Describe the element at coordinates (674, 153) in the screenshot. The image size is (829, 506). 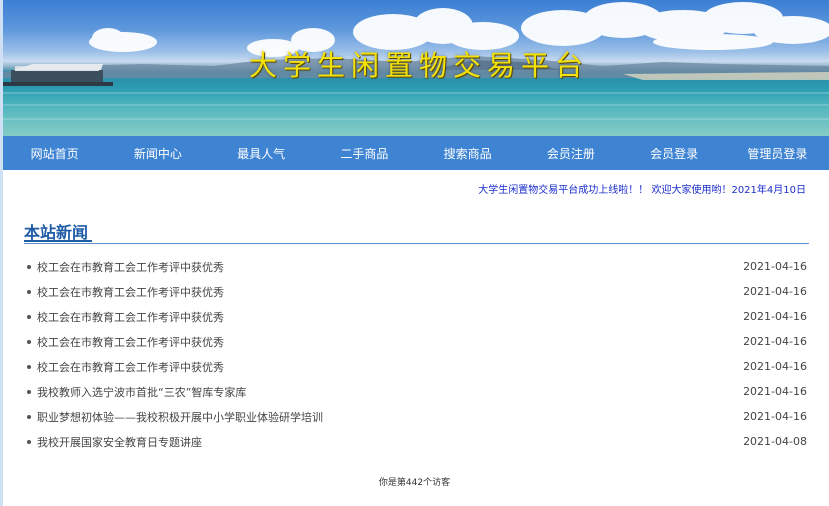
I see `nav-item-login: 会员登录` at that location.